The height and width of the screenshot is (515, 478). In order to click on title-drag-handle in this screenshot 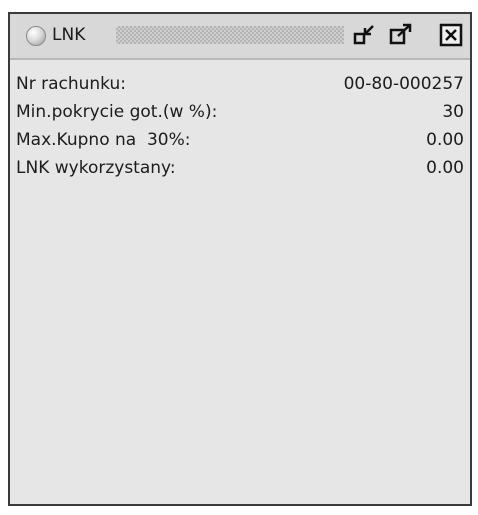, I will do `click(230, 35)`.